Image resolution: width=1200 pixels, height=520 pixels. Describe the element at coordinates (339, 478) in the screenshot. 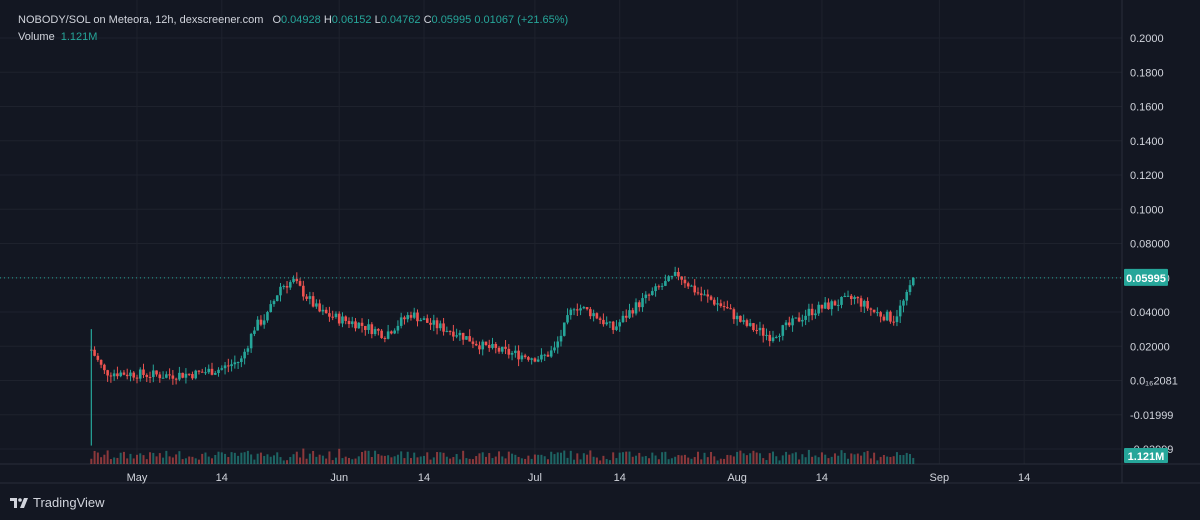

I see `time-tick-label: Jun` at that location.